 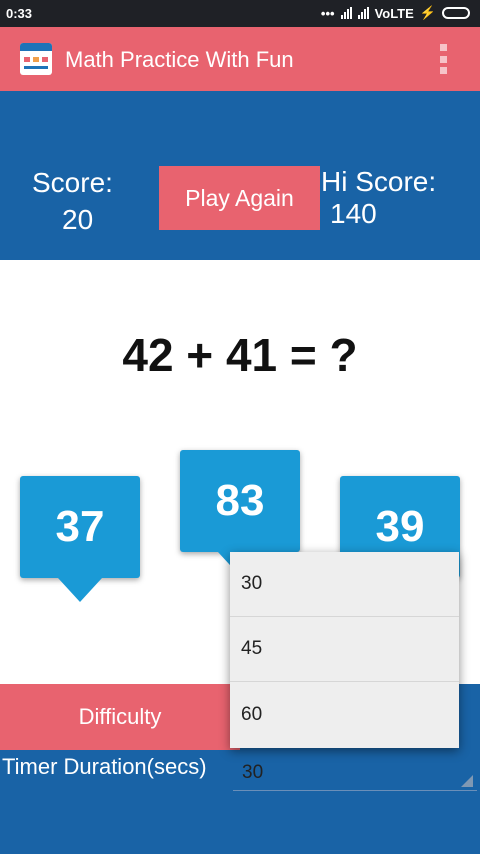 I want to click on dropdown-option-60: 60, so click(x=344, y=714).